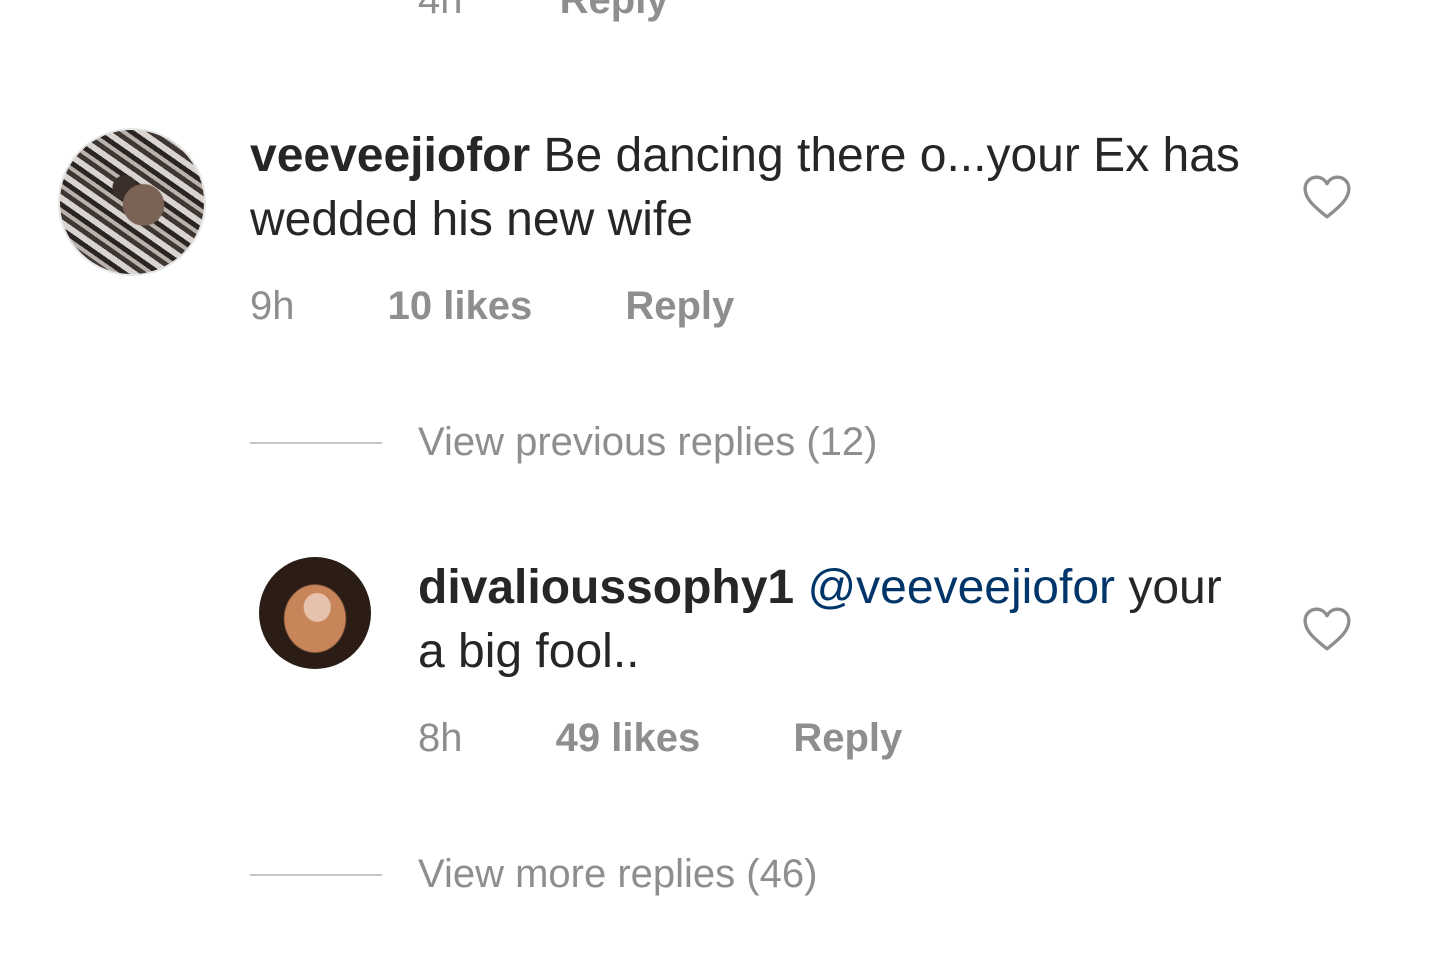 The width and height of the screenshot is (1440, 956). I want to click on comment-meta: 9h 10 likes Reply, so click(492, 306).